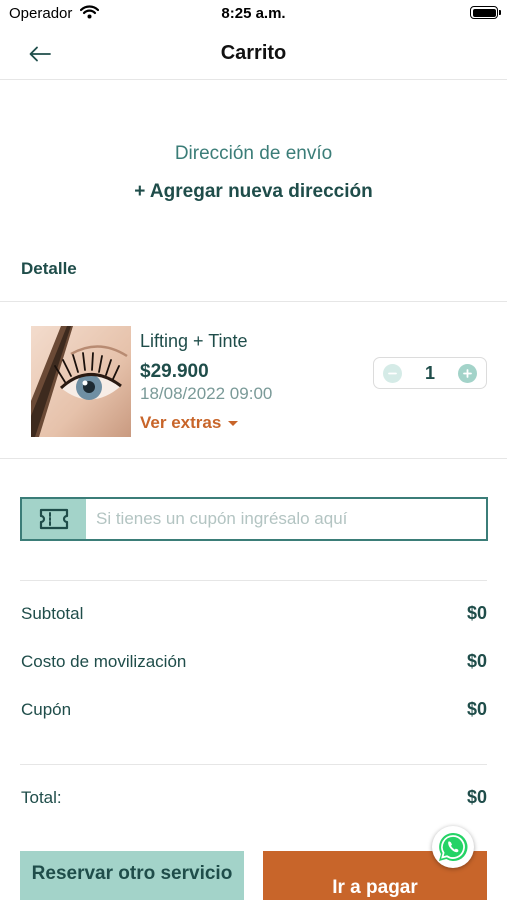 The width and height of the screenshot is (507, 900). I want to click on increase-quantity-button, so click(467, 373).